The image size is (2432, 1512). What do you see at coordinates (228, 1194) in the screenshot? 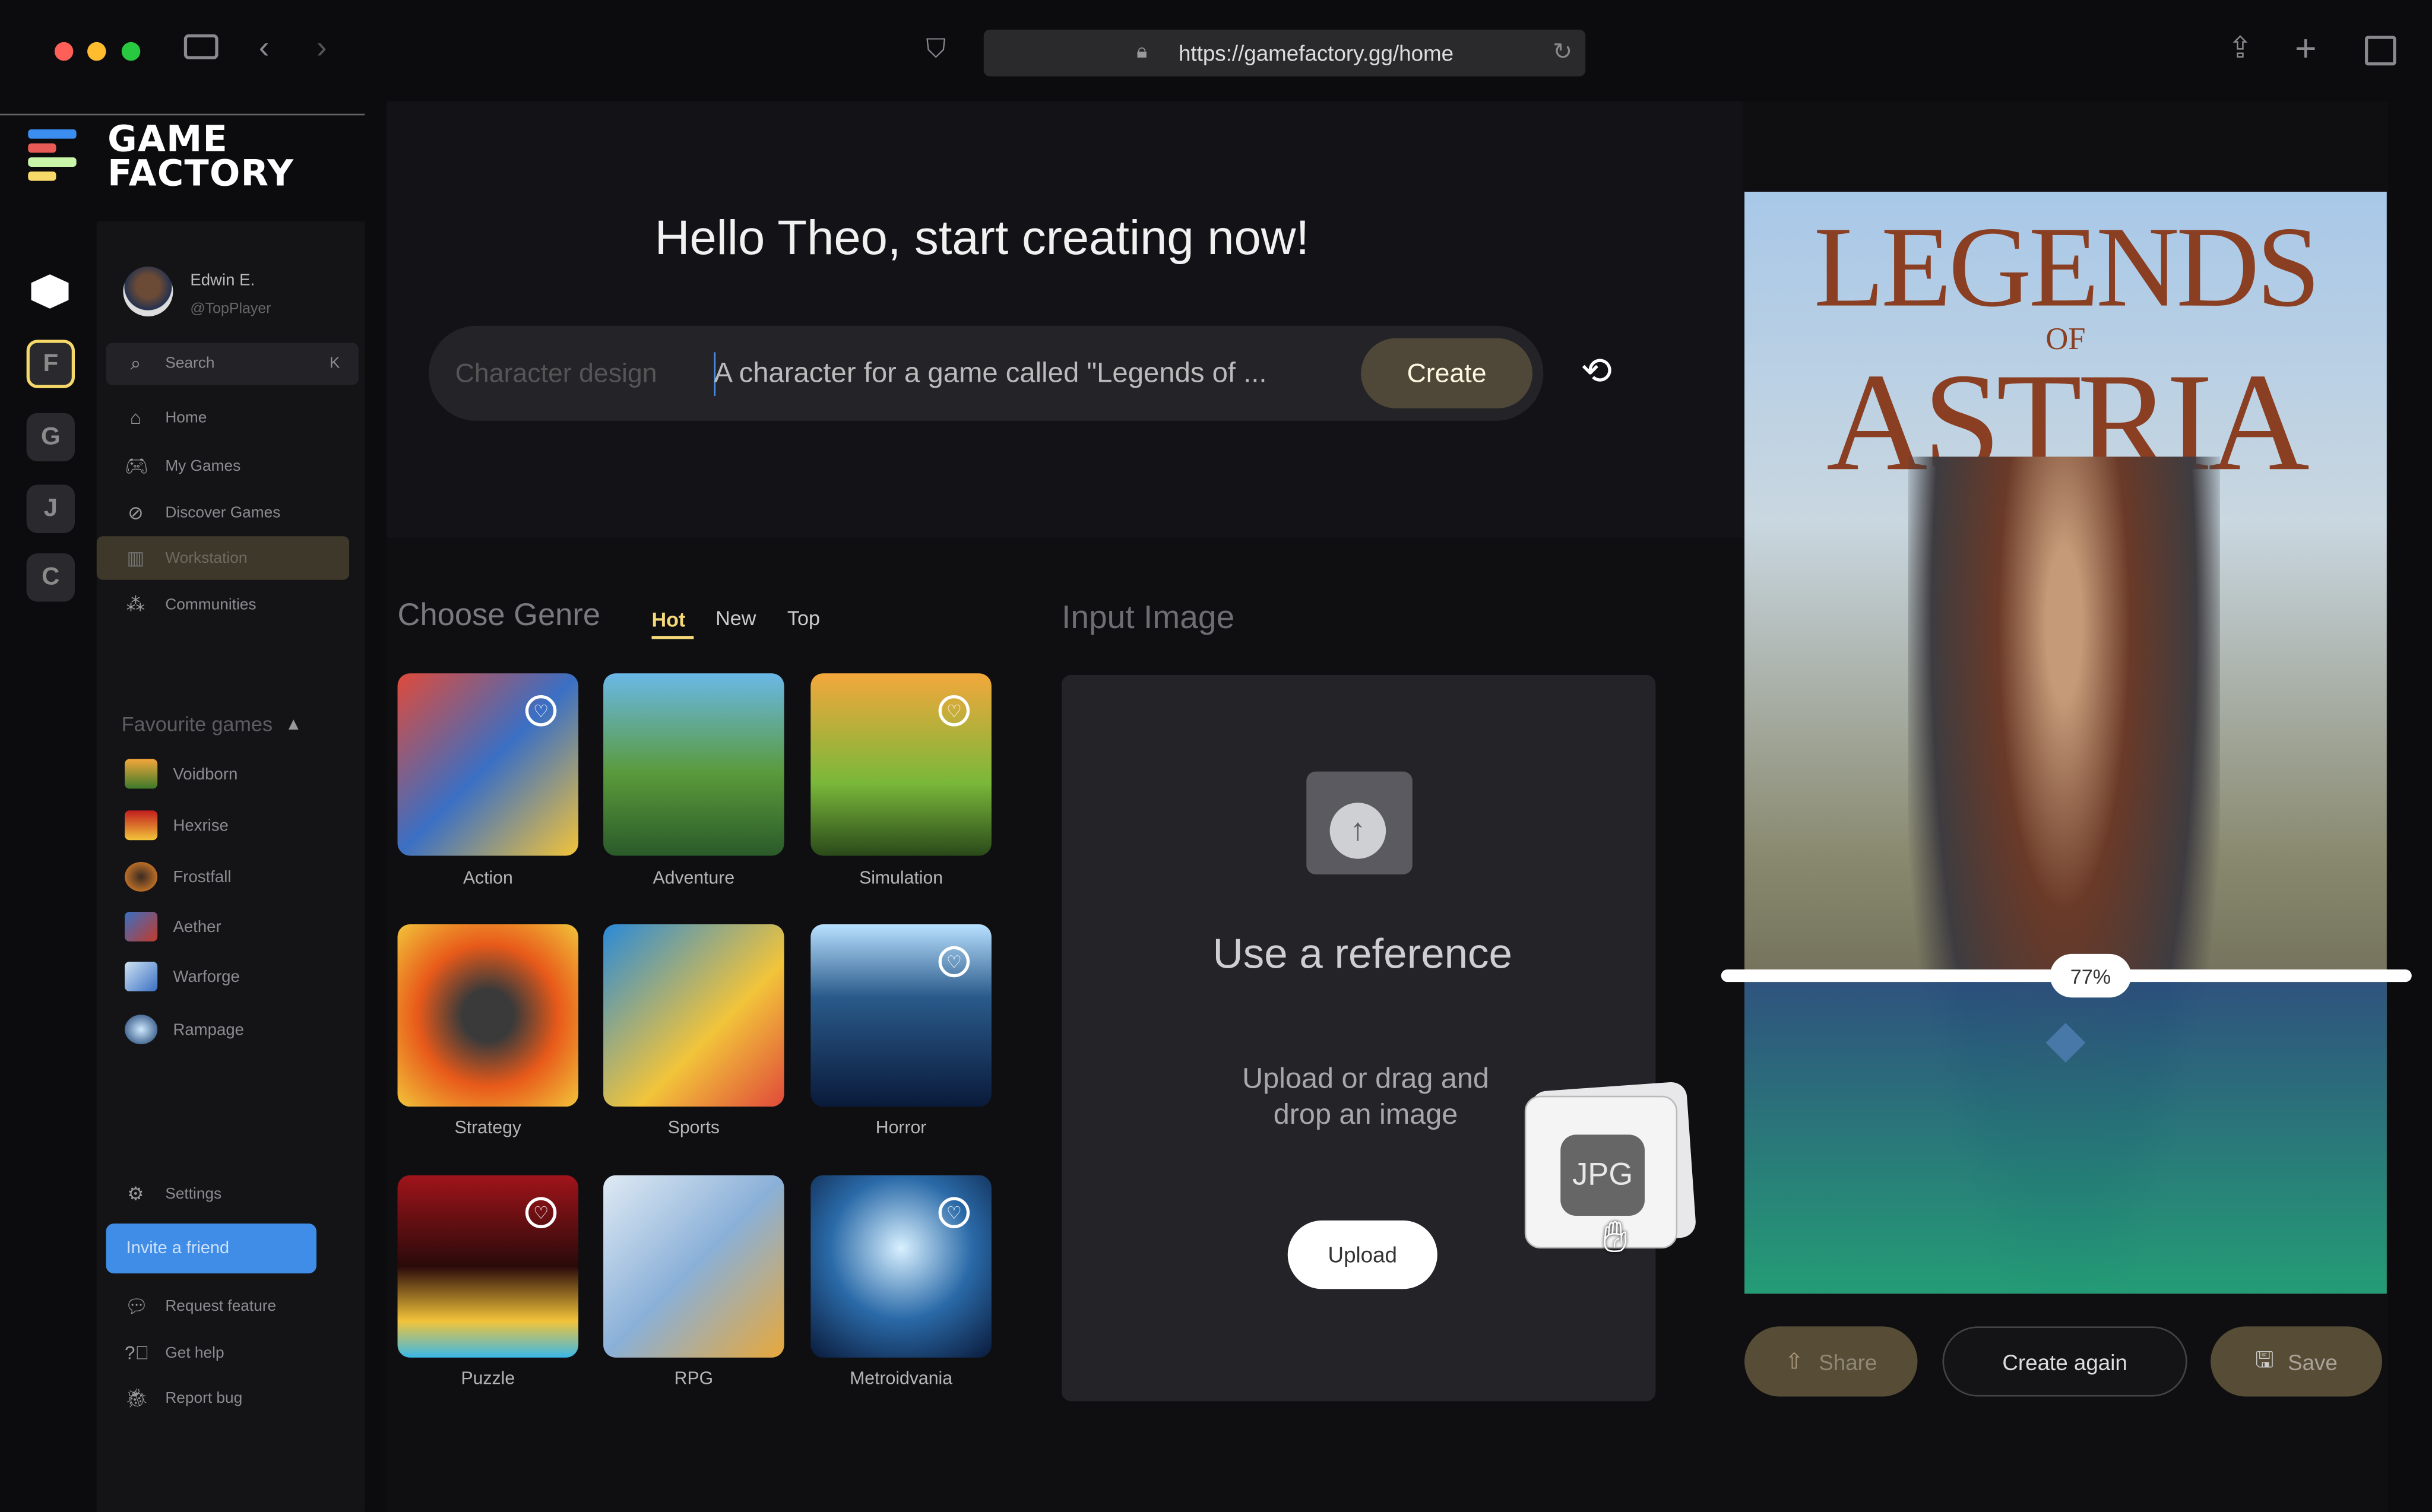
I see `sidebar-item-settings: ⚙ Settings` at bounding box center [228, 1194].